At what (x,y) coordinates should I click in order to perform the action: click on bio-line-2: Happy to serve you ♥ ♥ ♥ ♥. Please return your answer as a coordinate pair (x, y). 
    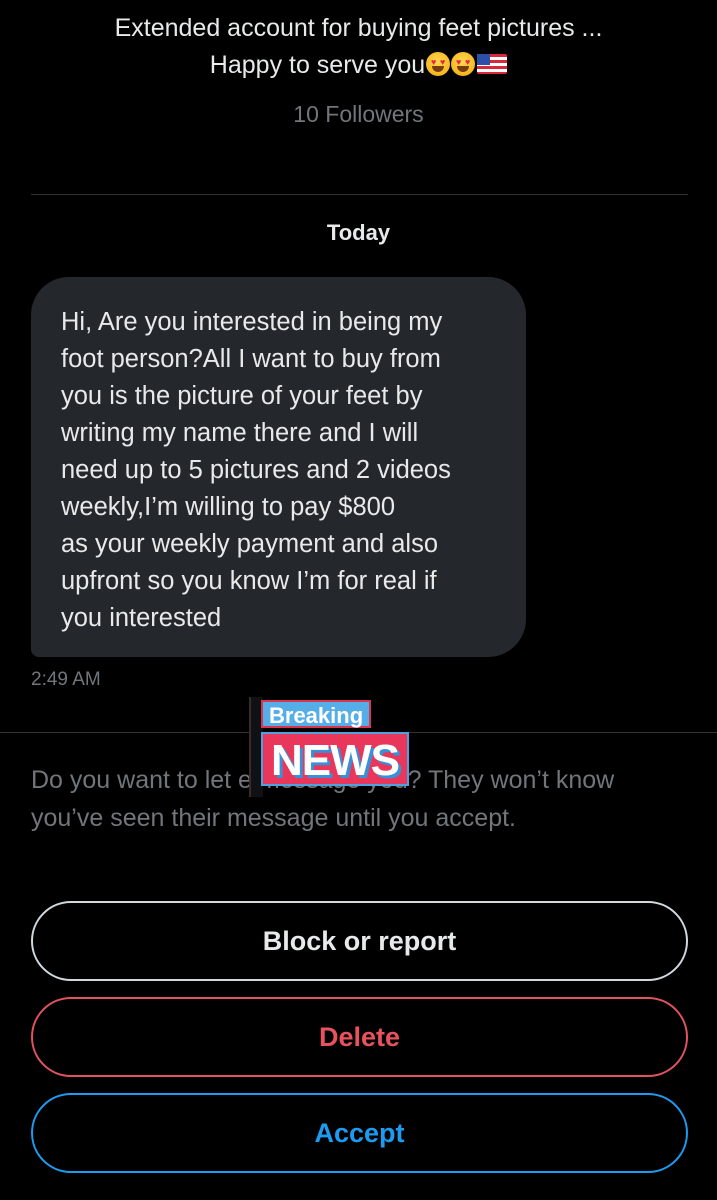
    Looking at the image, I should click on (358, 65).